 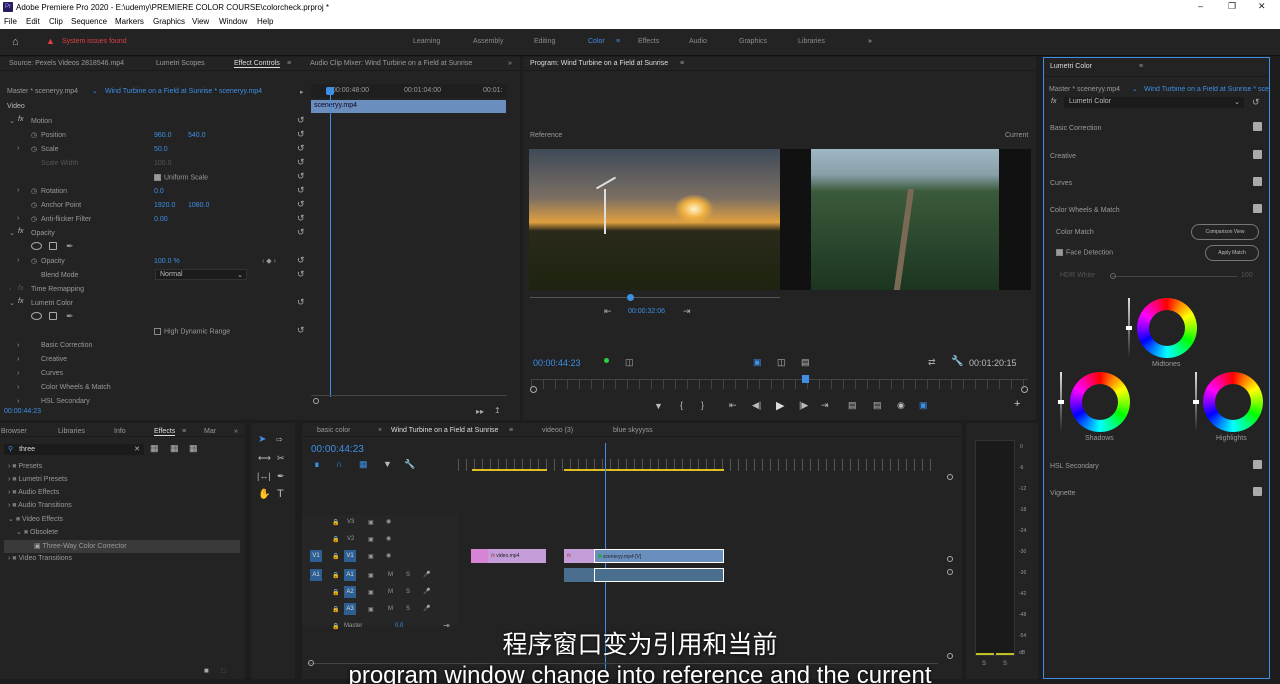 What do you see at coordinates (648, 41) in the screenshot?
I see `ws-effects: Effects` at bounding box center [648, 41].